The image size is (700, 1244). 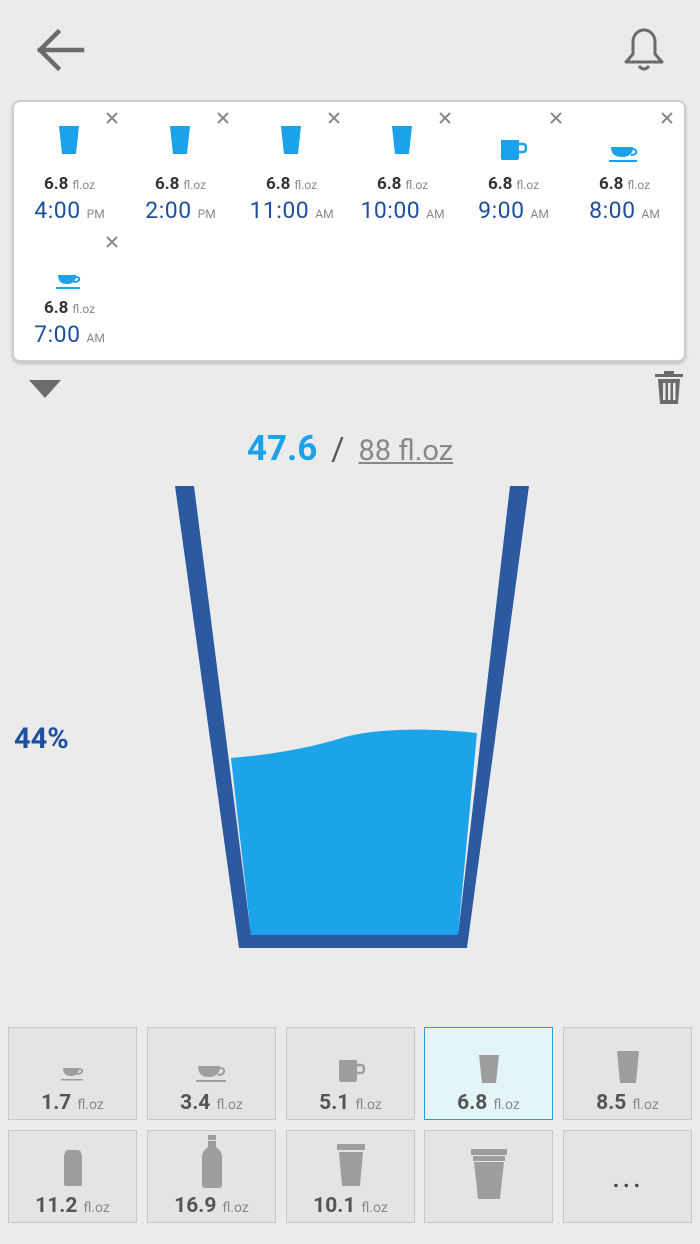 I want to click on custom-cup-icon, so click(x=488, y=1174).